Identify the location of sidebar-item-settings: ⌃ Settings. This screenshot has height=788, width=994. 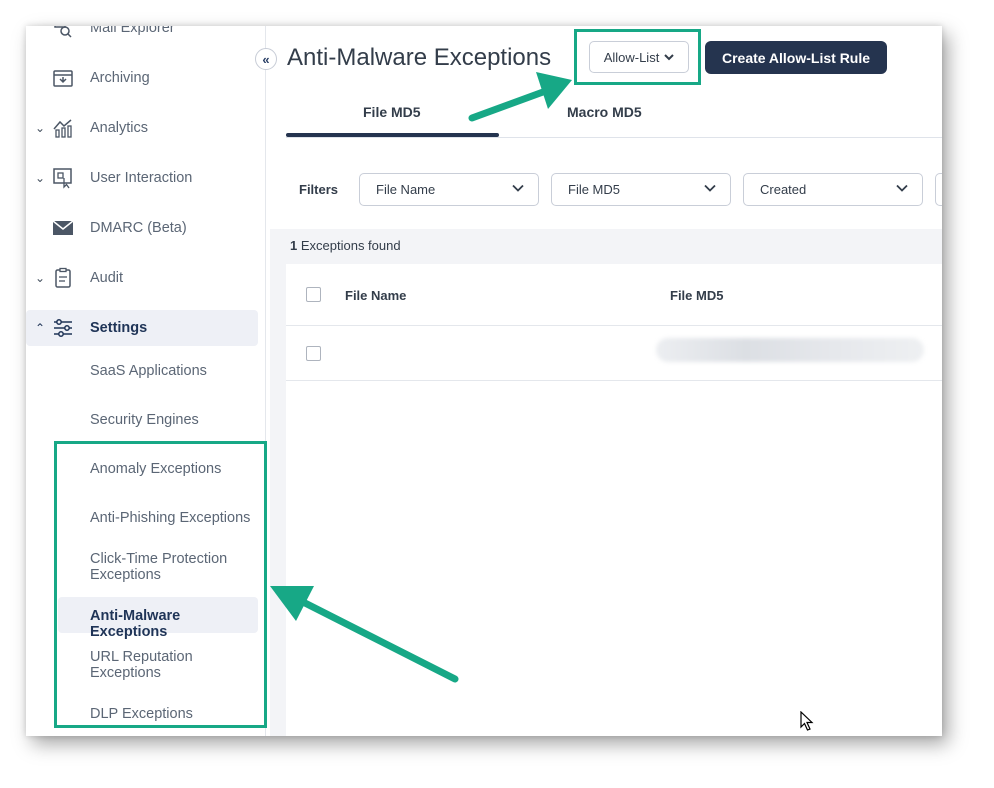
(142, 328).